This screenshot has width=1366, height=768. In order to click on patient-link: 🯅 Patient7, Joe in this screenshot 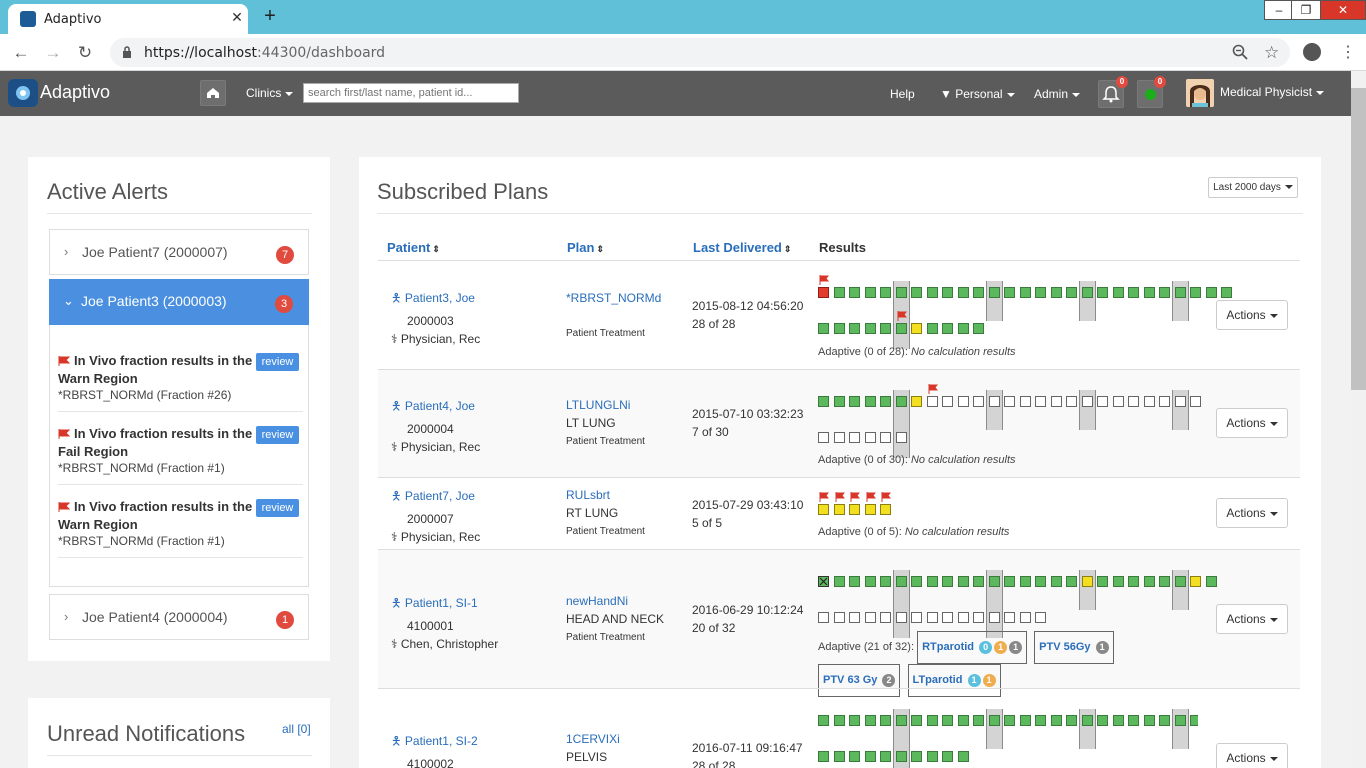, I will do `click(435, 497)`.